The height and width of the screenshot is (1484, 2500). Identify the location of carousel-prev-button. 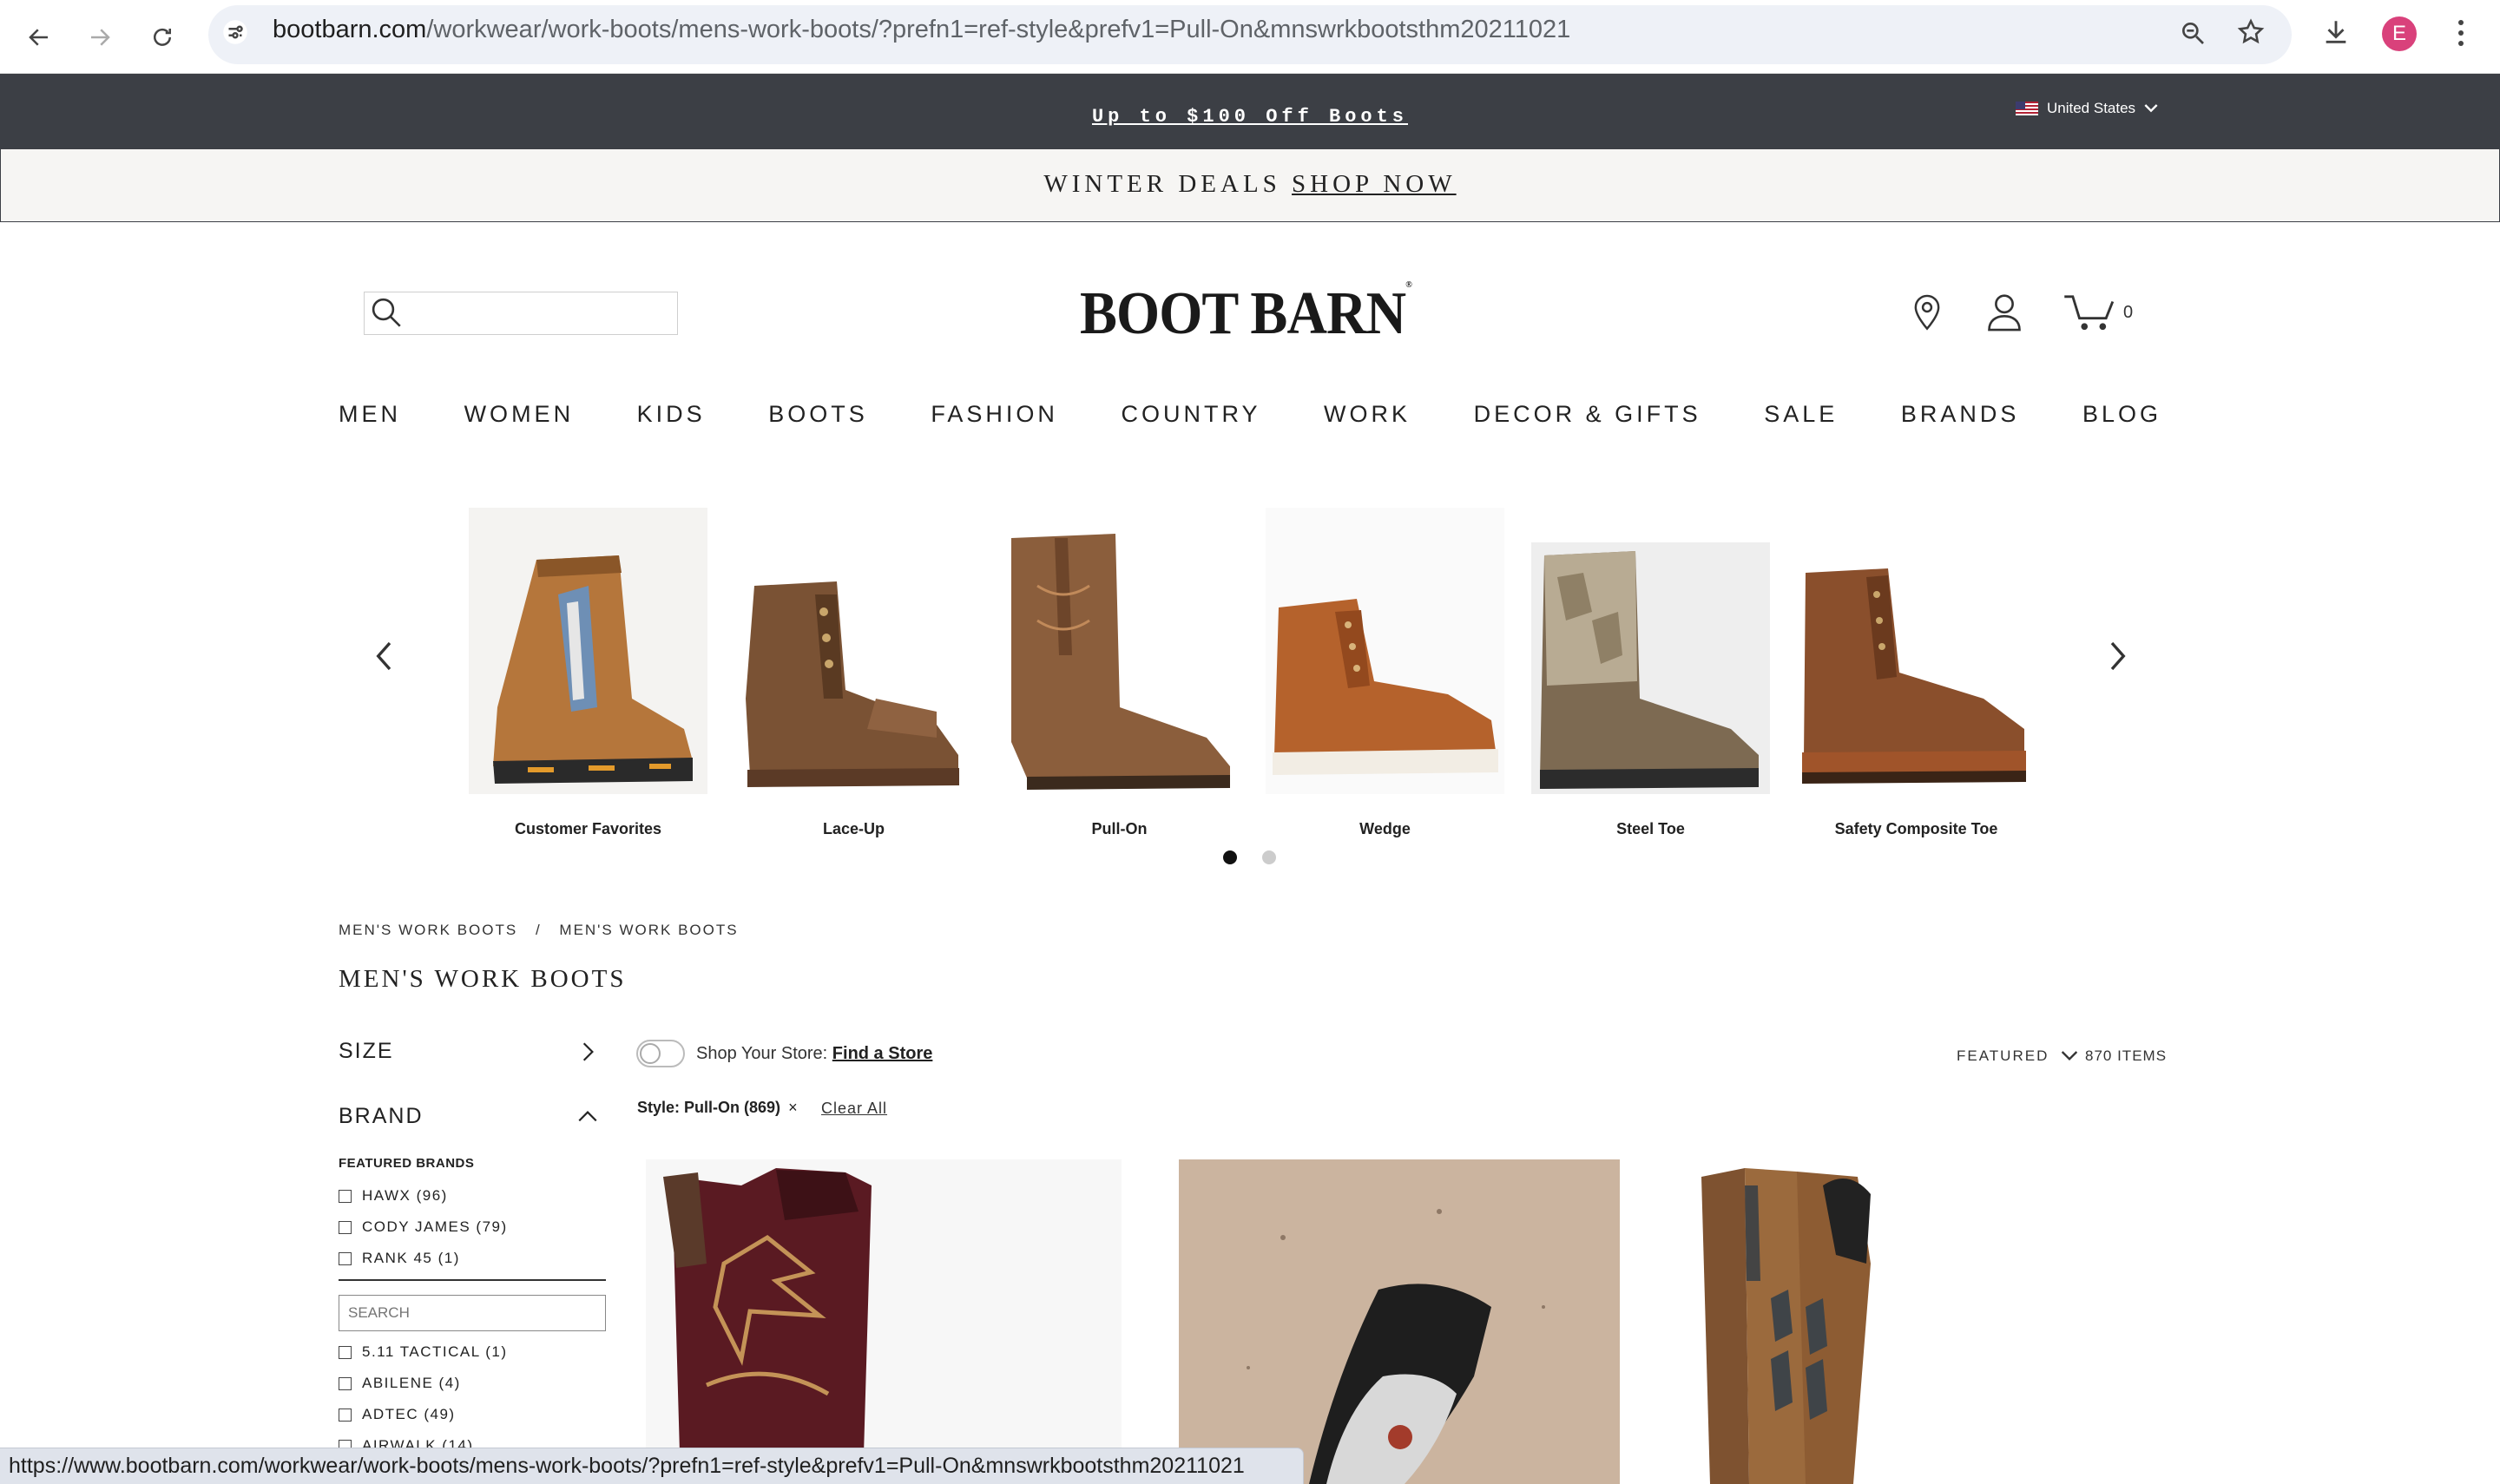
(385, 656).